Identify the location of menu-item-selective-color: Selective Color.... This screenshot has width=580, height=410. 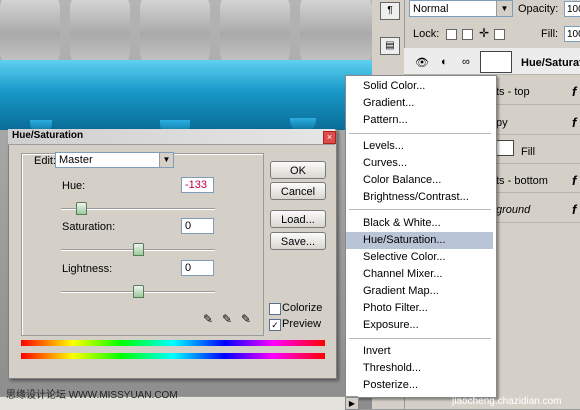
(404, 257).